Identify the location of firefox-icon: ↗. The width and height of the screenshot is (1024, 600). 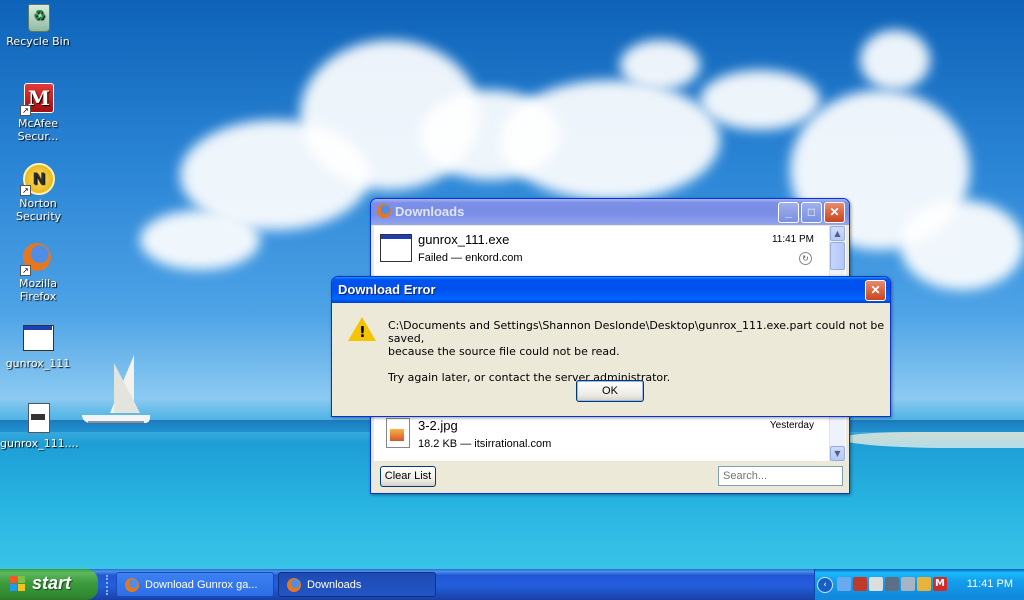
(37, 259).